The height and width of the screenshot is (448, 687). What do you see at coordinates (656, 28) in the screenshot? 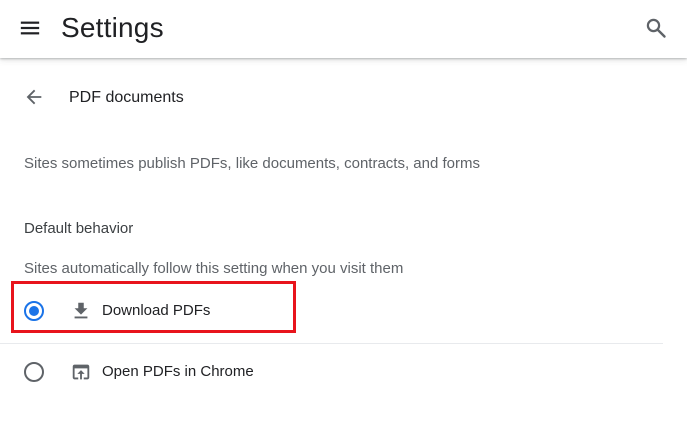
I see `search-icon` at bounding box center [656, 28].